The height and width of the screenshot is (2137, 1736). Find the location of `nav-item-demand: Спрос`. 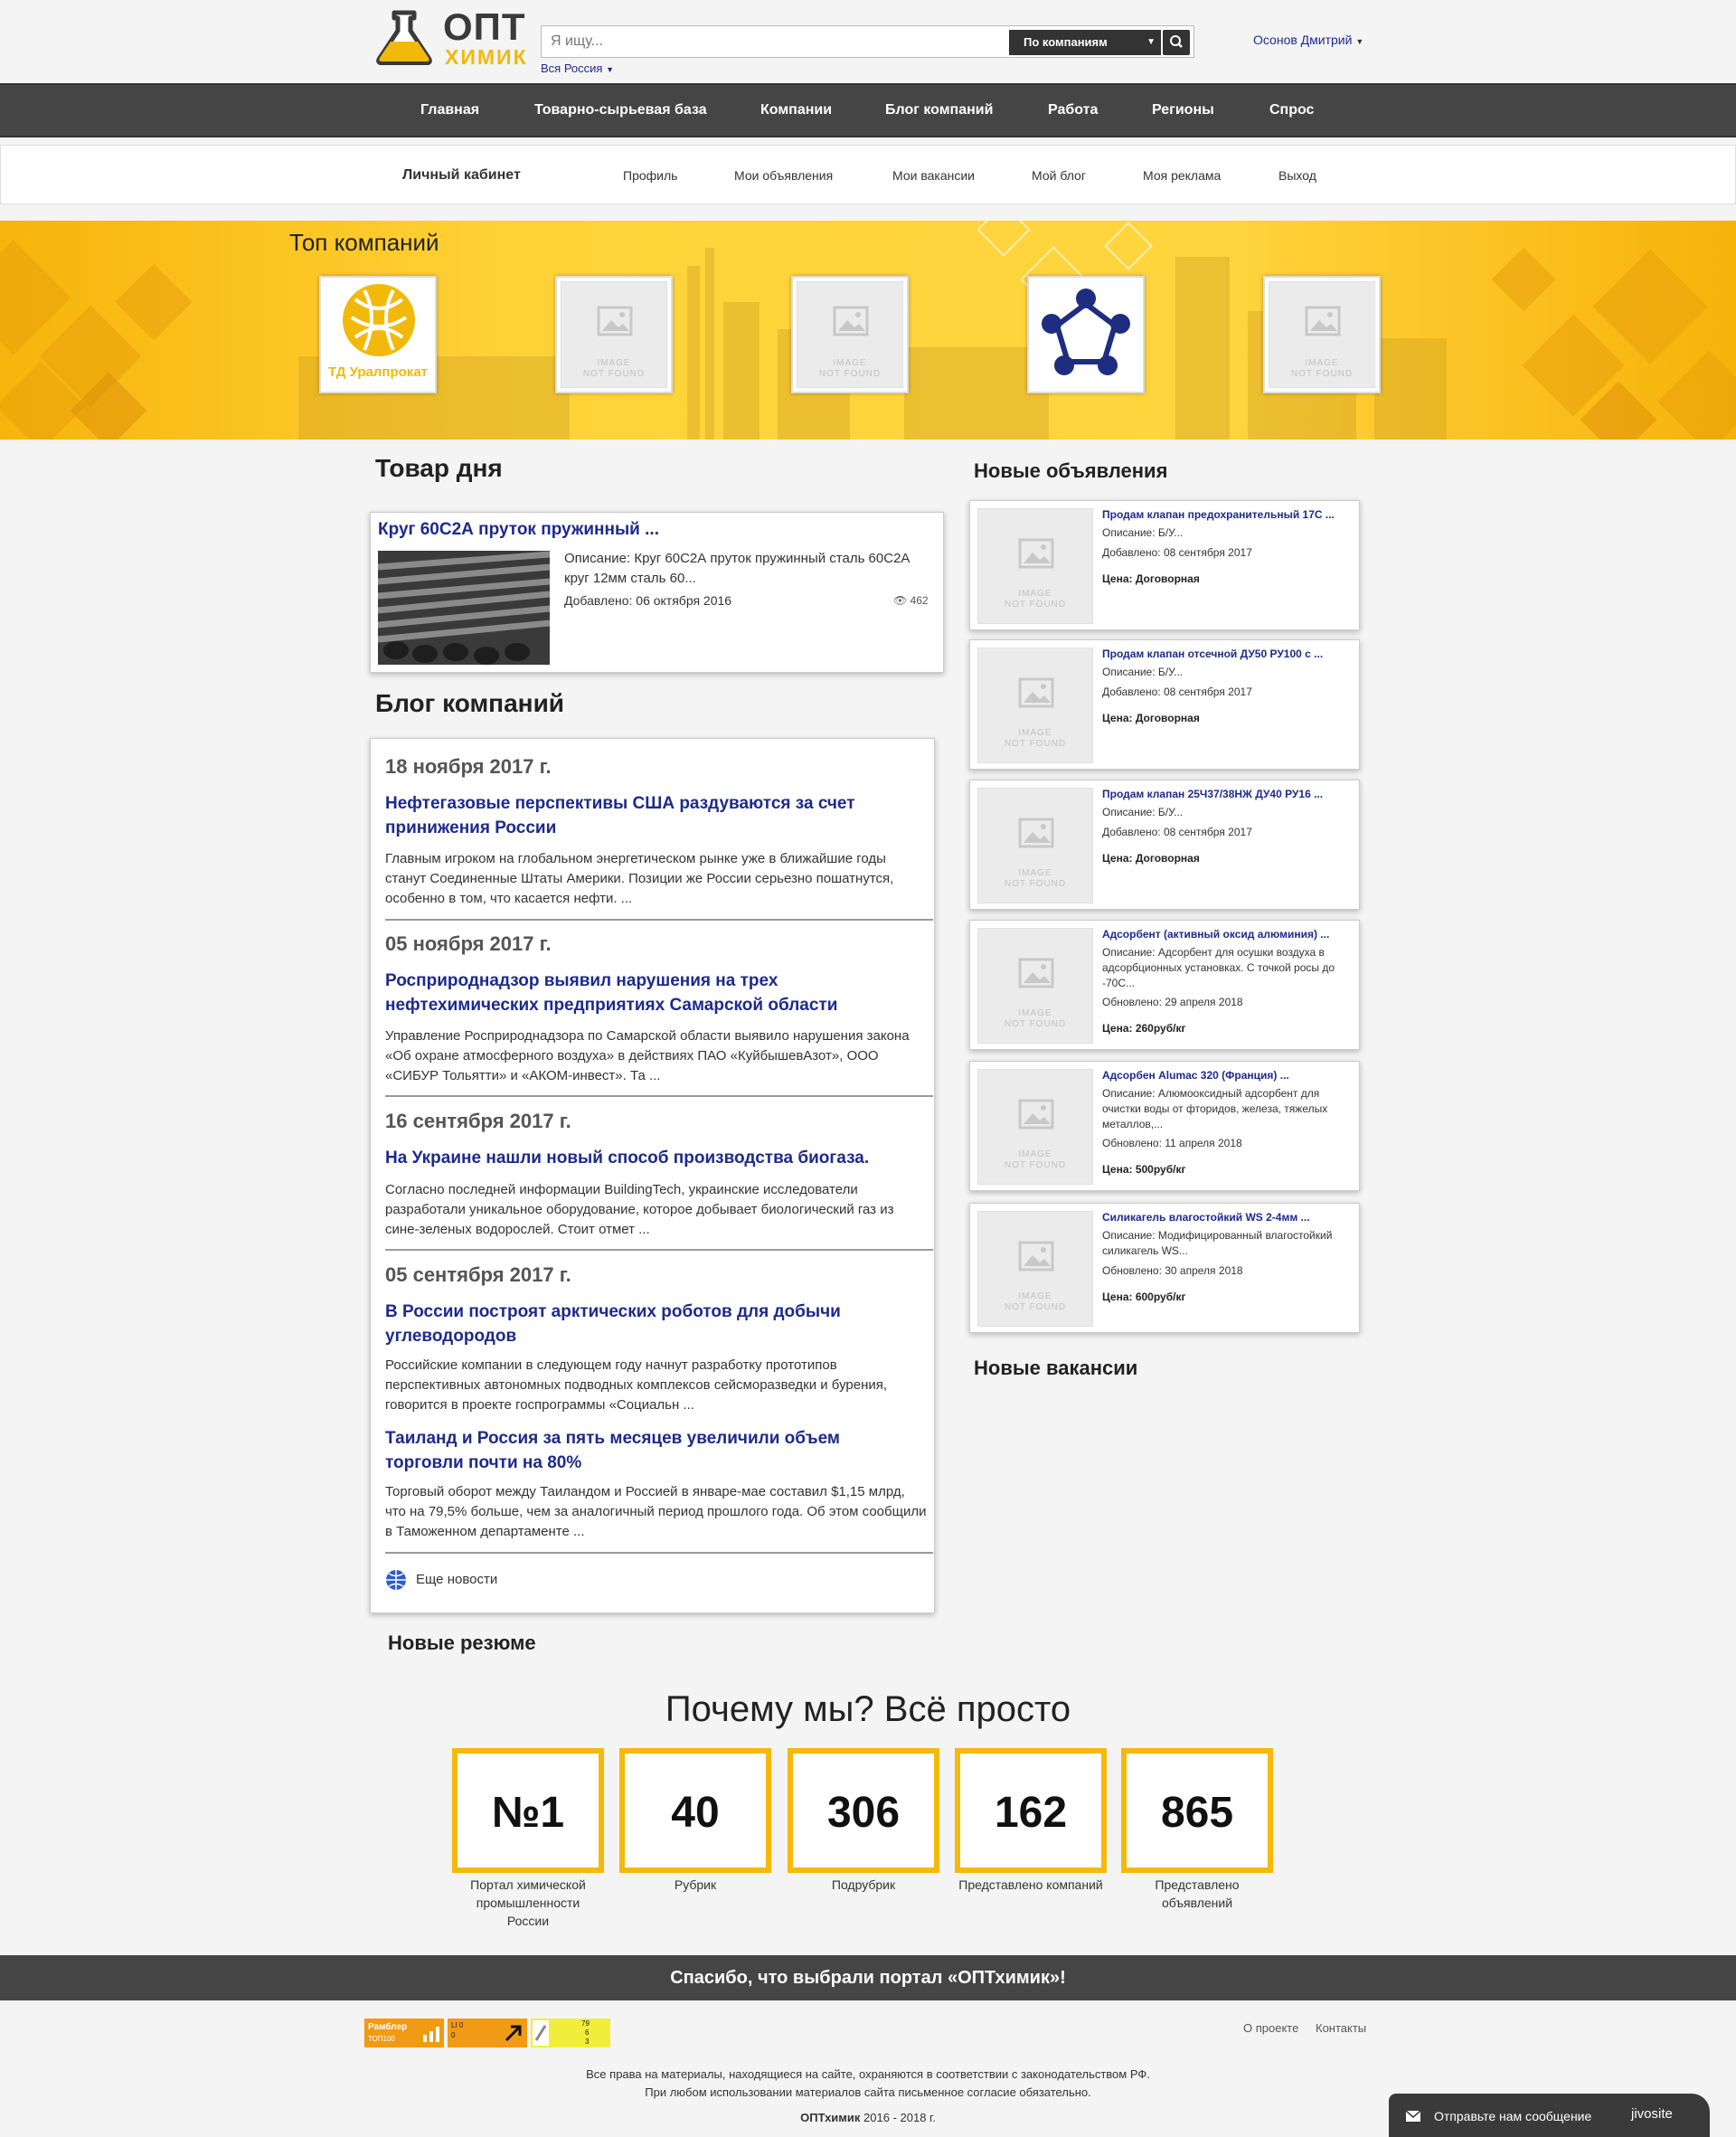

nav-item-demand: Спрос is located at coordinates (1291, 110).